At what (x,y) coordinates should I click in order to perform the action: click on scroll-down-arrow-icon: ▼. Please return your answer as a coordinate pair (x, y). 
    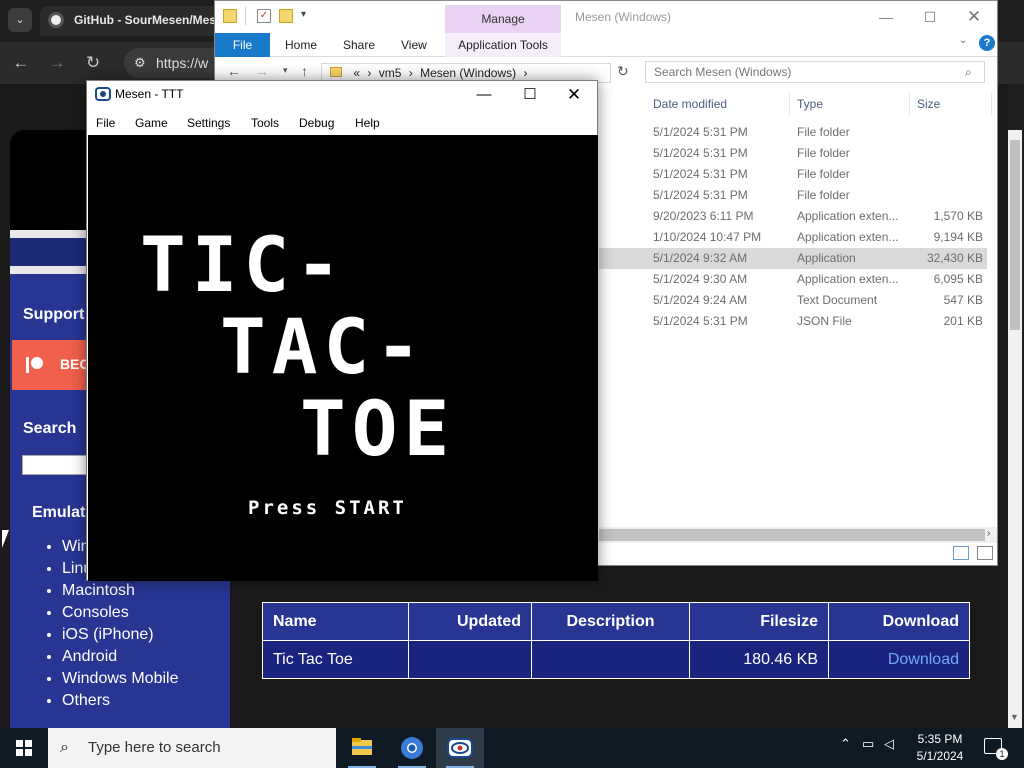
    Looking at the image, I should click on (1014, 717).